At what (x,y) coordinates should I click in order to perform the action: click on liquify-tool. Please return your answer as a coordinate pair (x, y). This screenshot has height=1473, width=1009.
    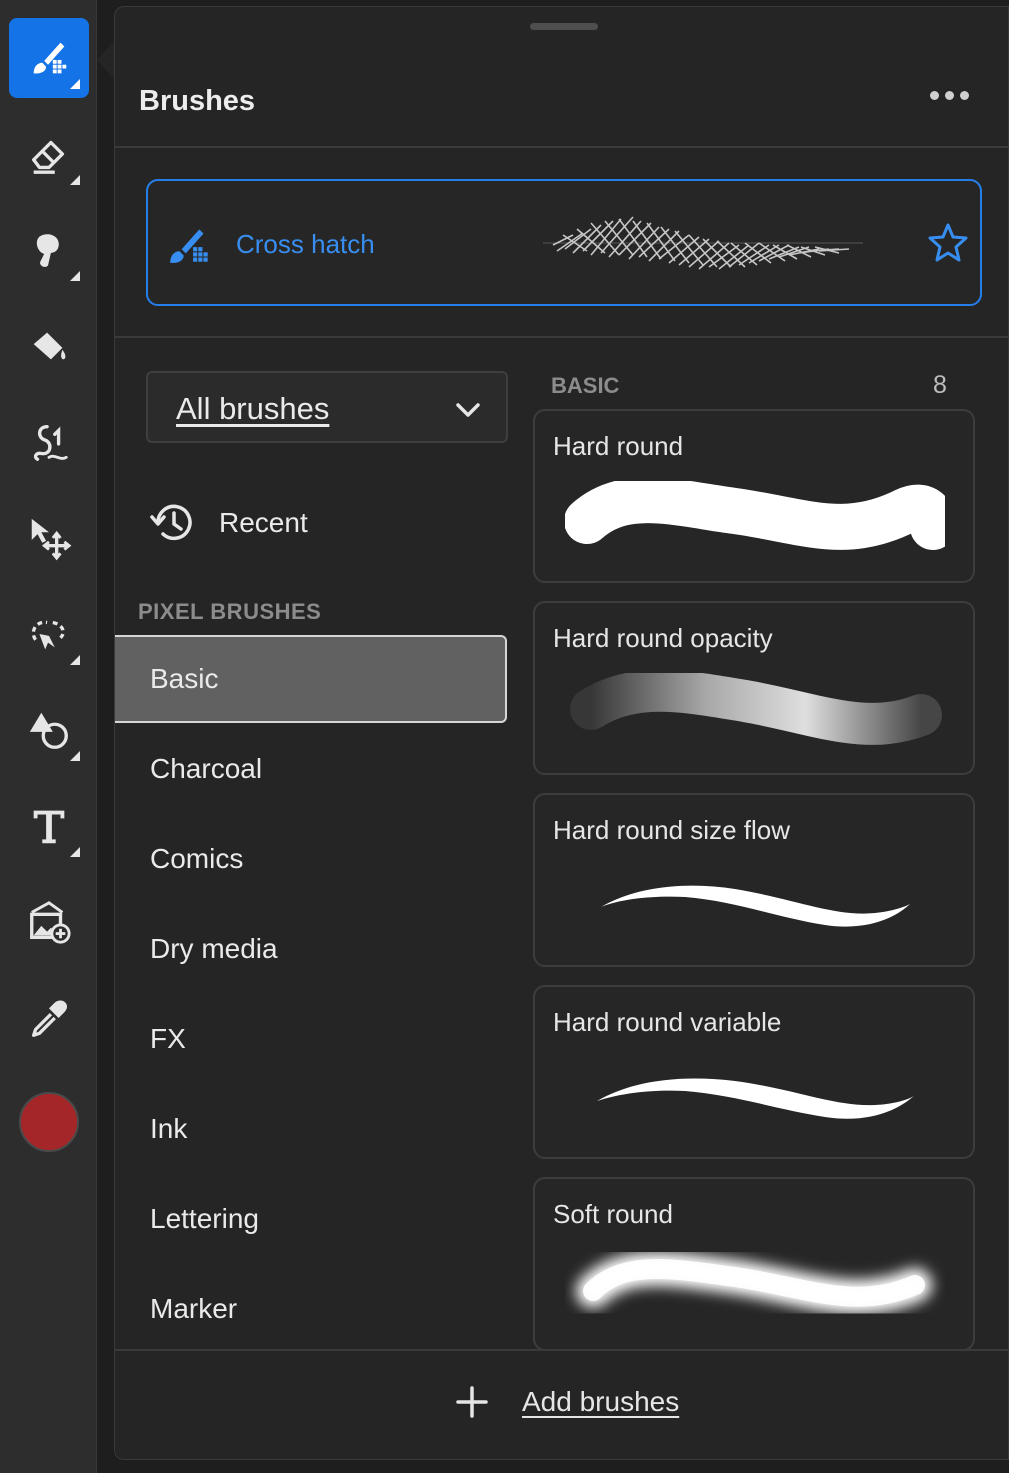
    Looking at the image, I should click on (49, 442).